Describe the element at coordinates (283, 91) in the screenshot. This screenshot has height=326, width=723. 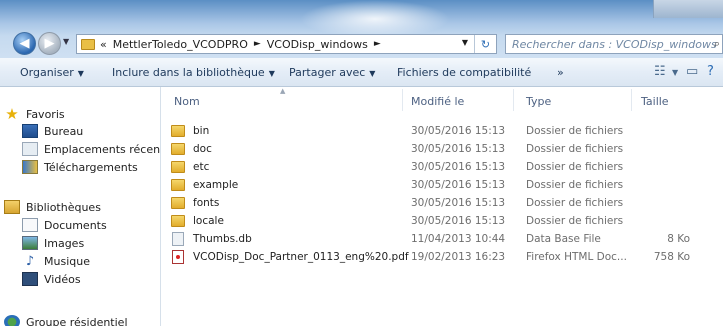
I see `sort-indicator-icon: ▲` at that location.